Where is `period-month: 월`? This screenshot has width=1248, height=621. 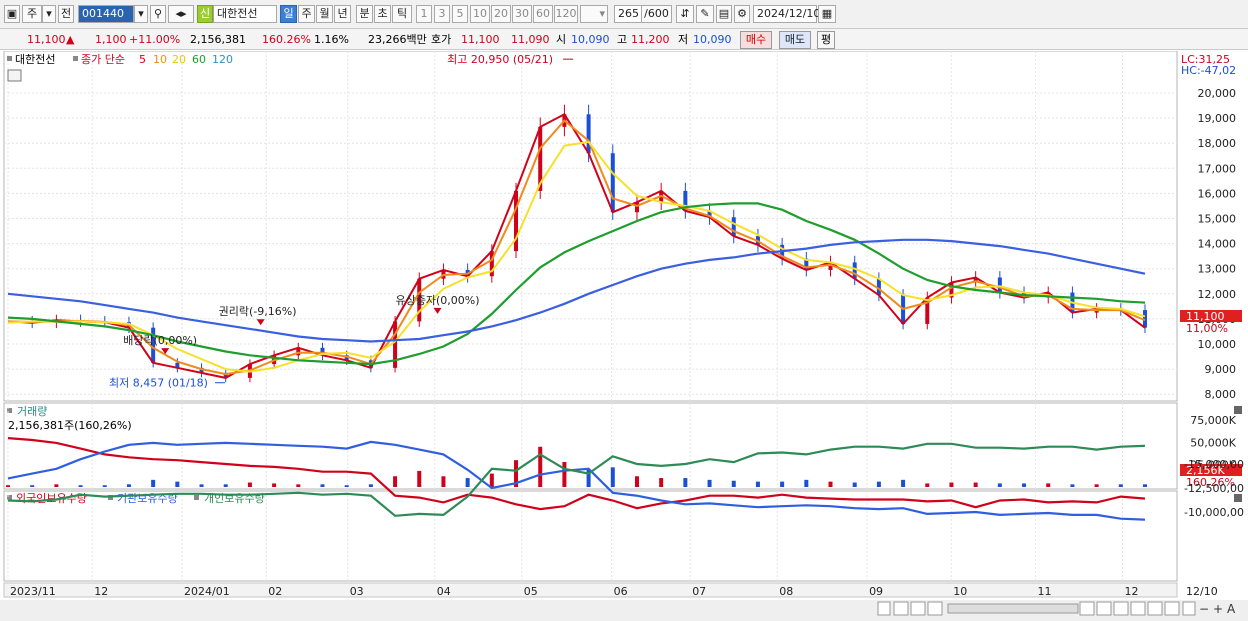 period-month: 월 is located at coordinates (324, 14).